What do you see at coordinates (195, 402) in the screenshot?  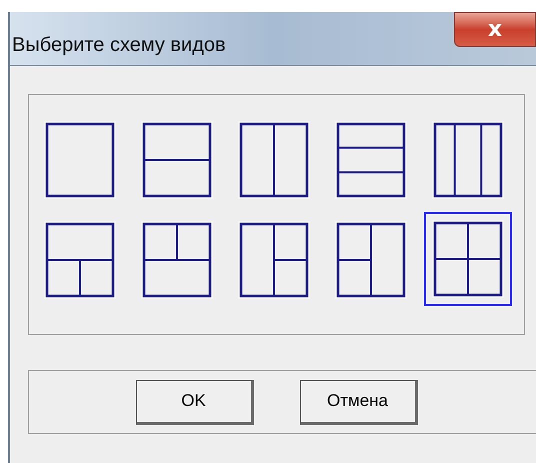 I see `dialog-button: OK` at bounding box center [195, 402].